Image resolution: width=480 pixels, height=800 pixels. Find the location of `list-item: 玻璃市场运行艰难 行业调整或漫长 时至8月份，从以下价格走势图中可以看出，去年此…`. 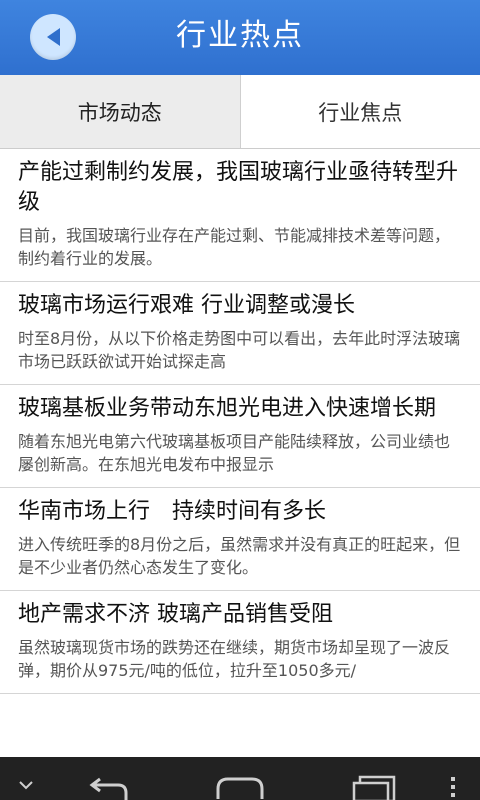

list-item: 玻璃市场运行艰难 行业调整或漫长 时至8月份，从以下价格走势图中可以看出，去年此… is located at coordinates (240, 333).